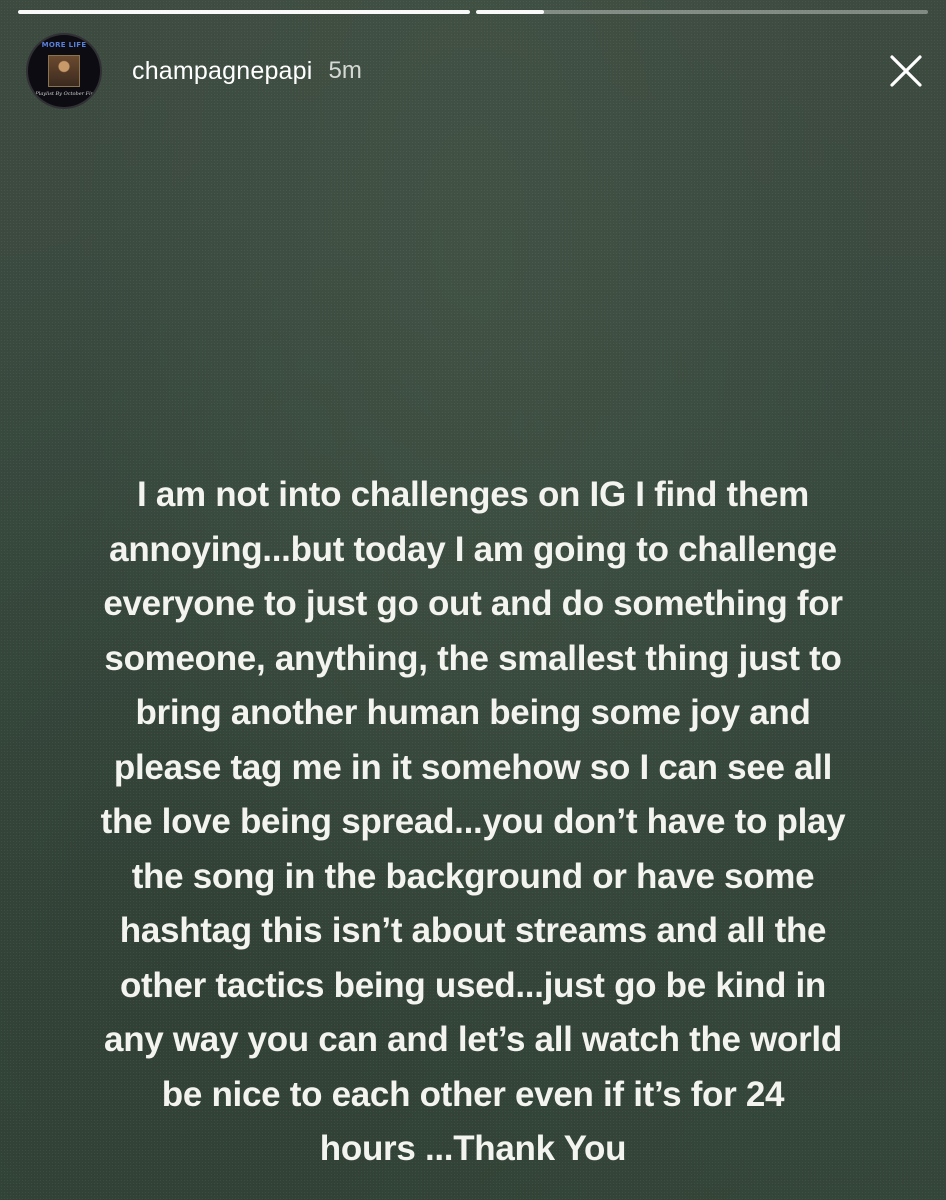  I want to click on avatar: MORE LIFE A Playlist By October Firm, so click(64, 71).